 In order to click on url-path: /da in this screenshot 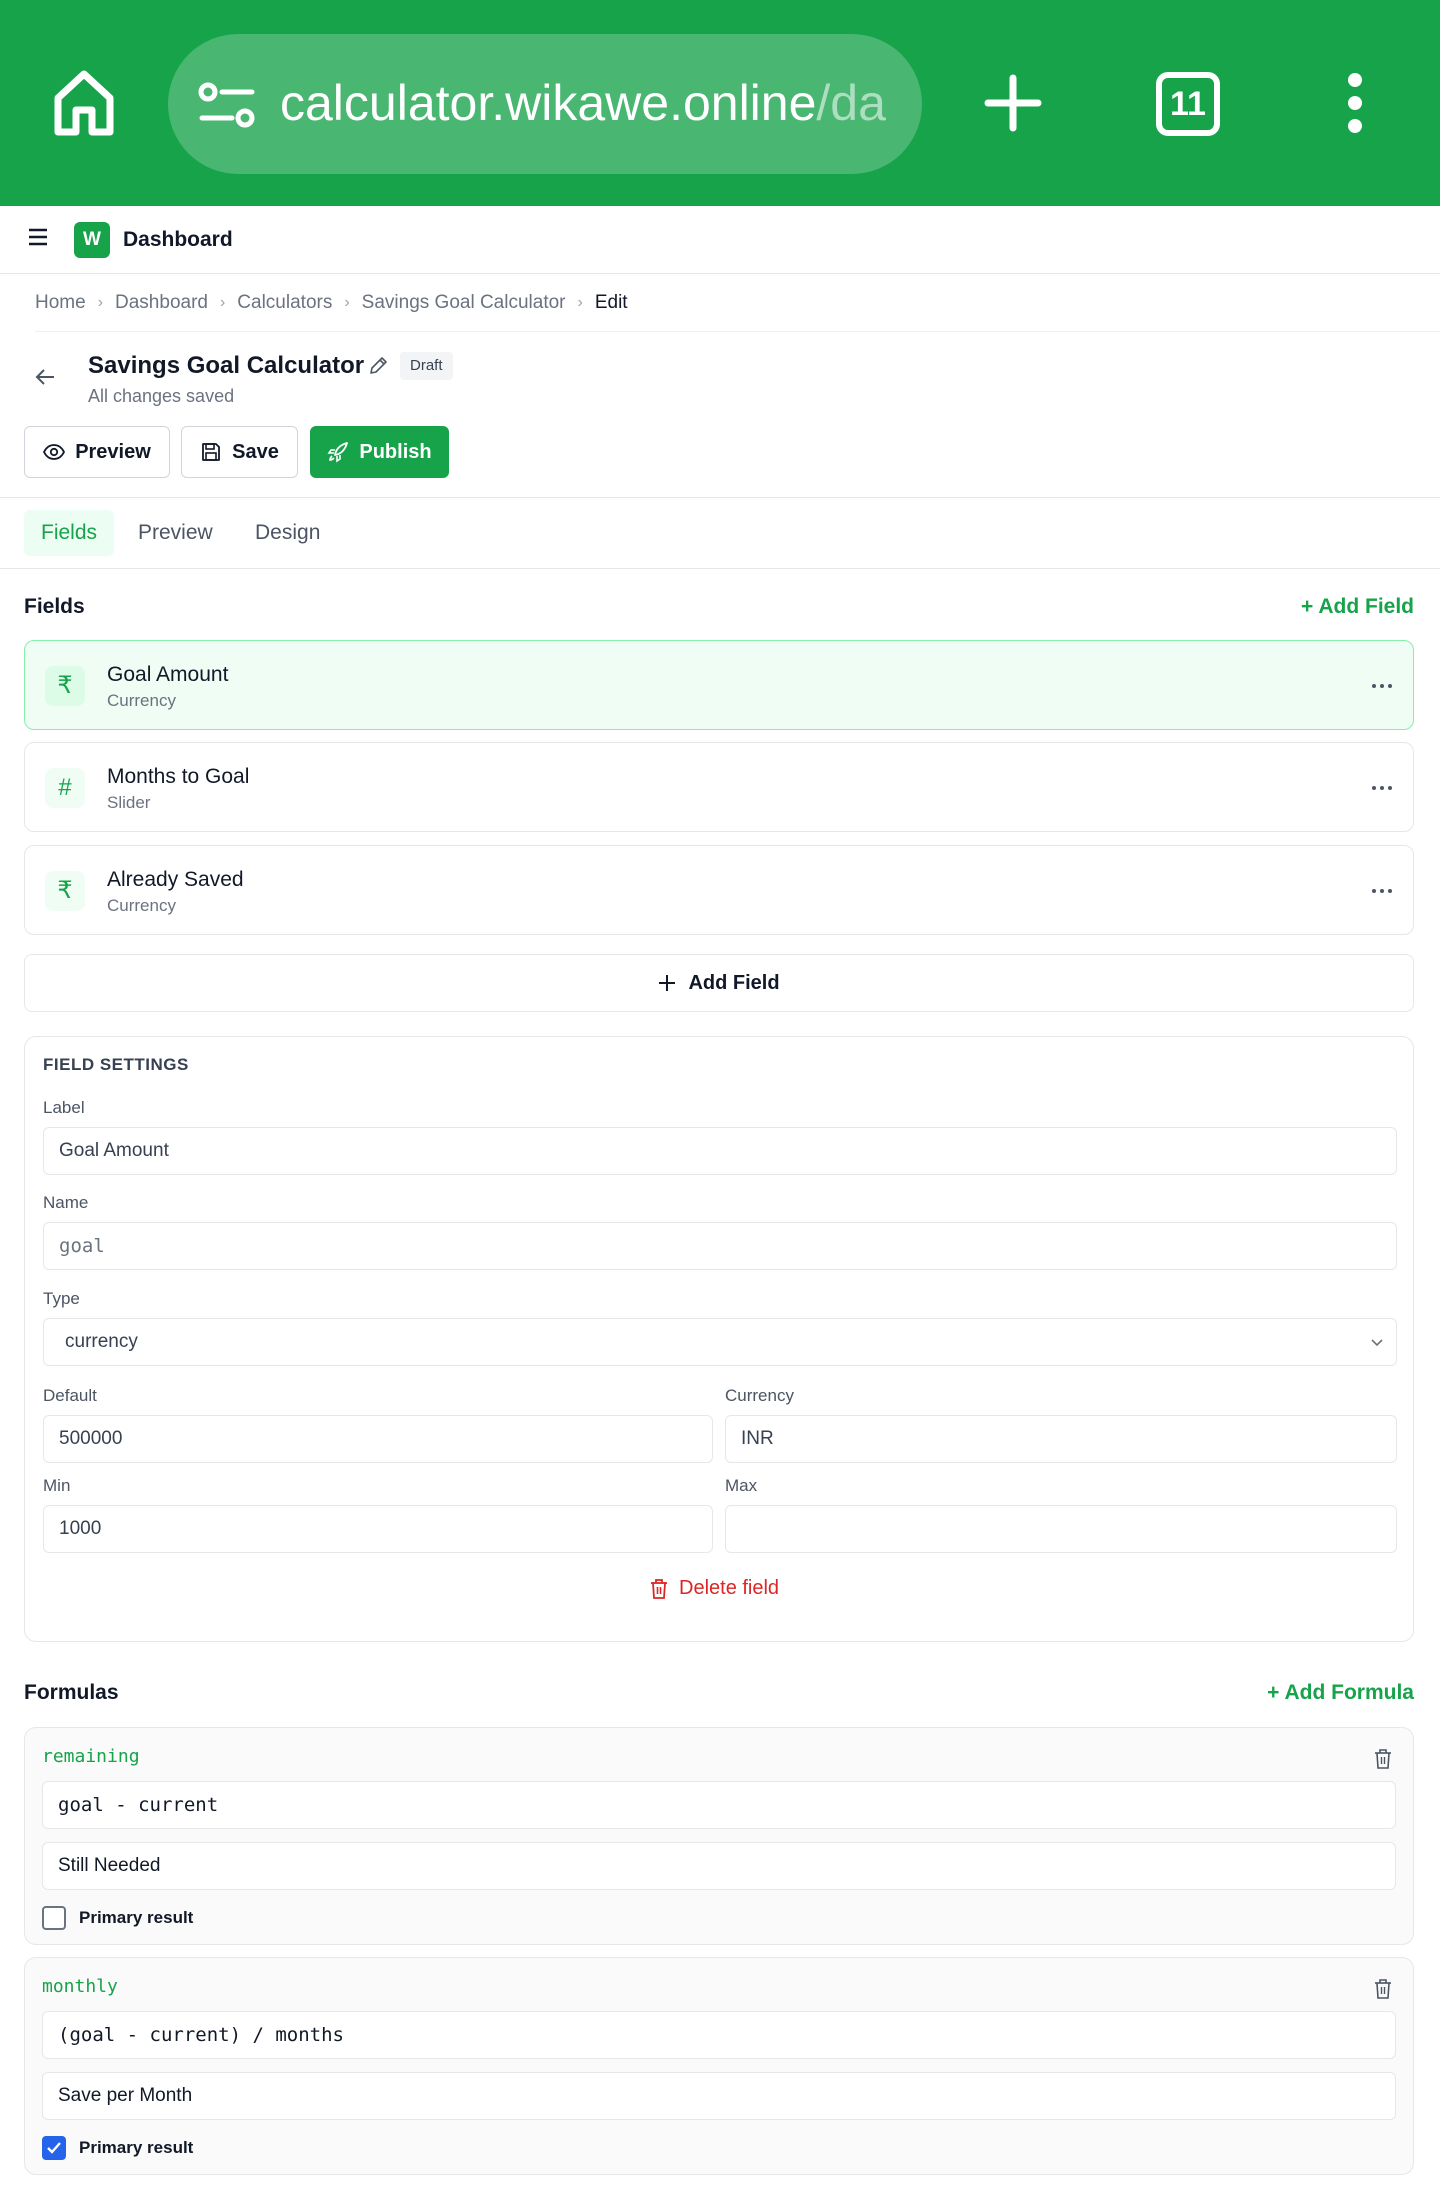, I will do `click(851, 103)`.